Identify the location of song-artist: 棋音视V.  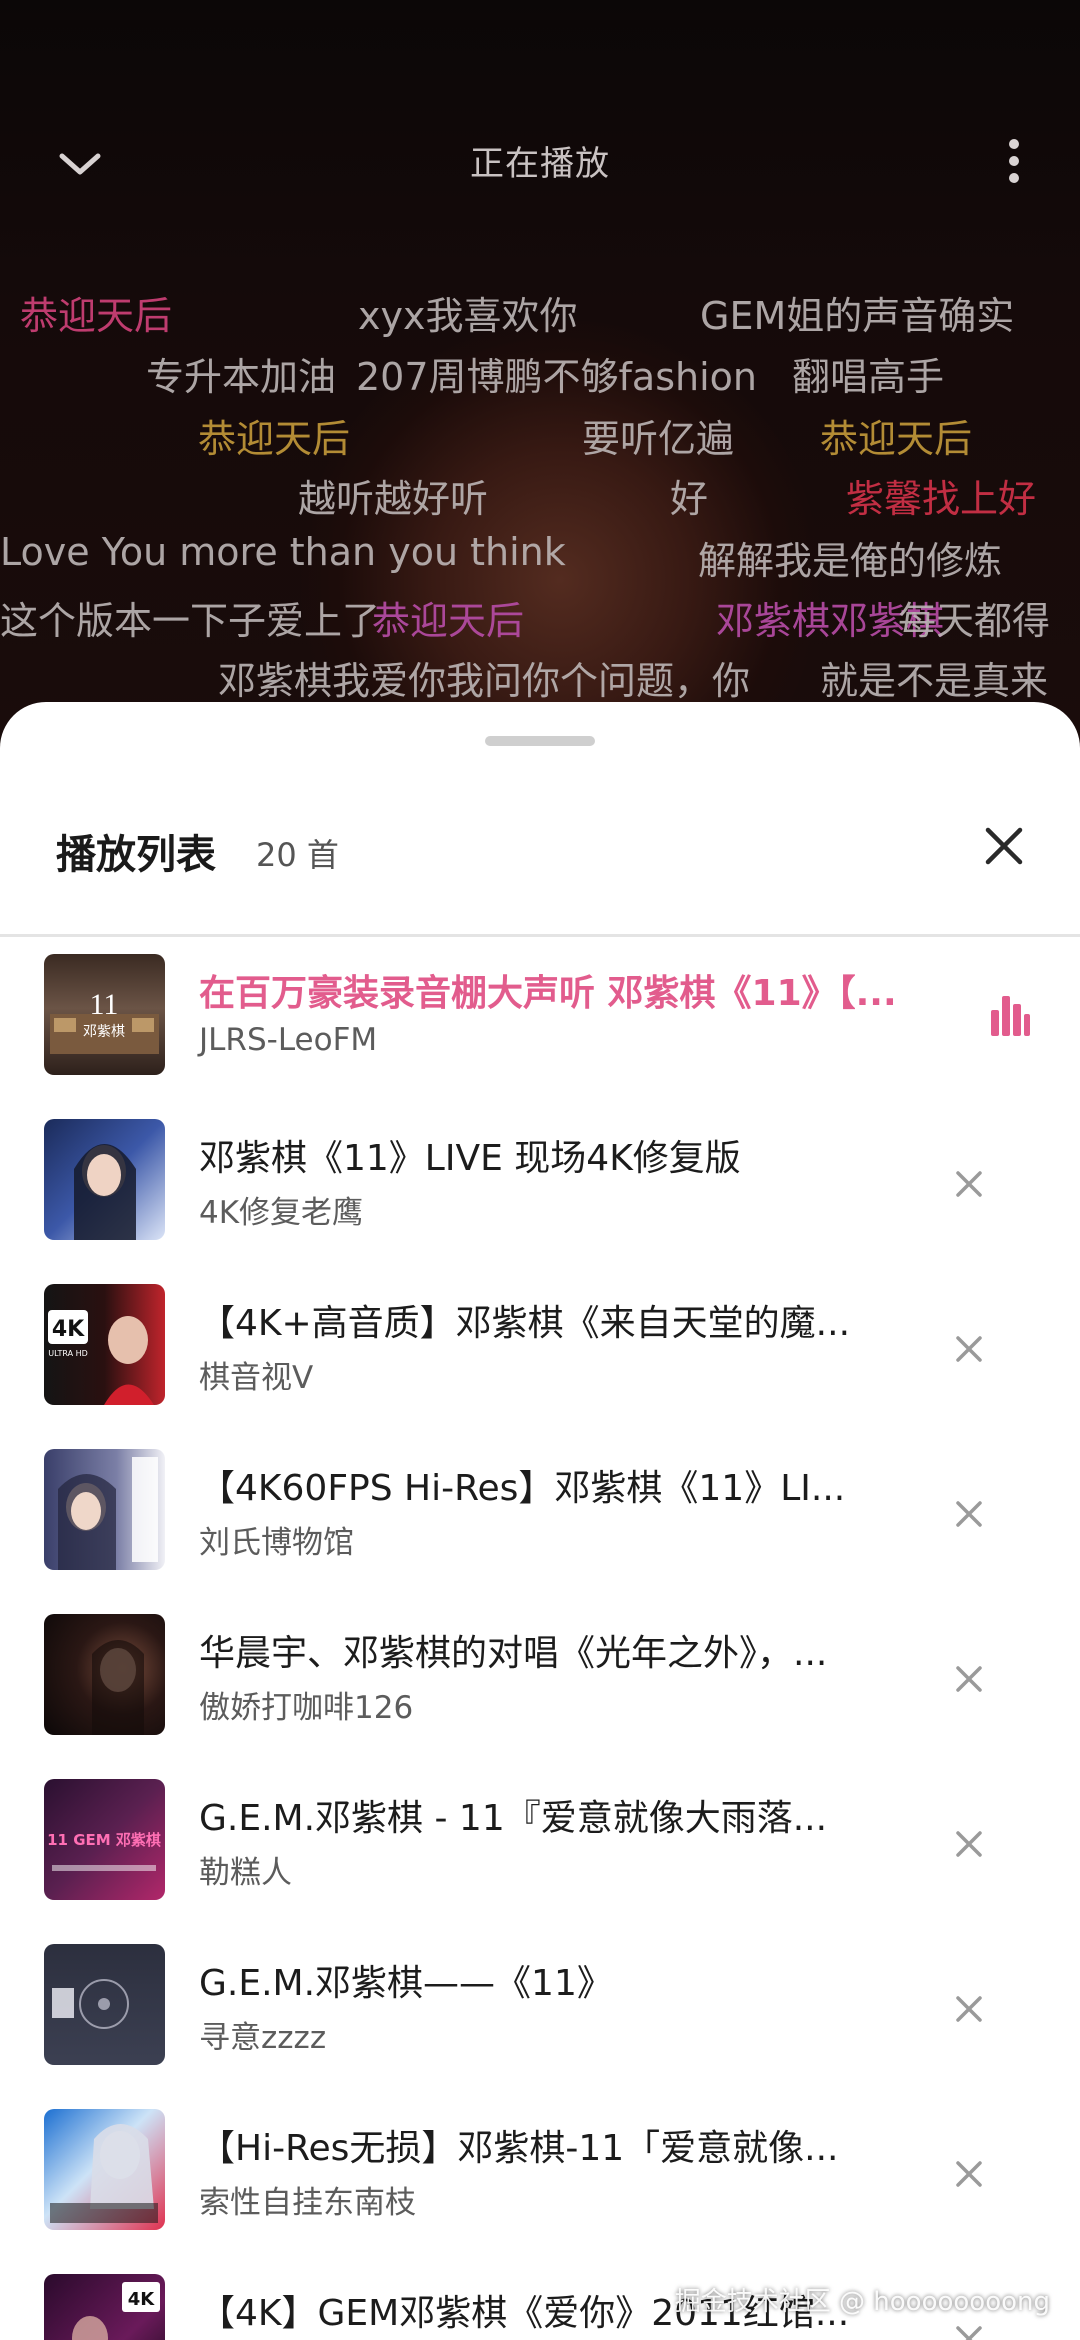
(256, 1378).